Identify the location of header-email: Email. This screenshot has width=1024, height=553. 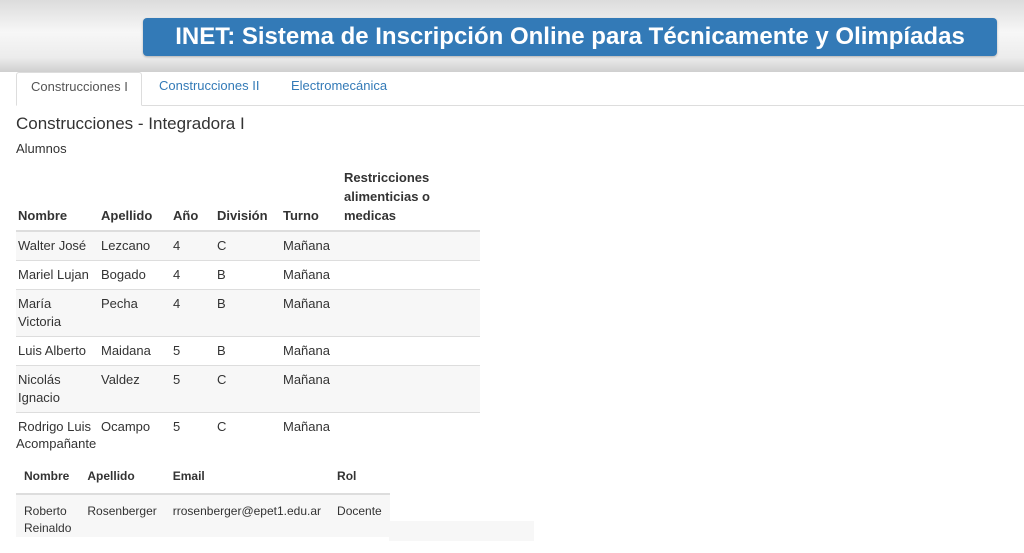
(247, 481).